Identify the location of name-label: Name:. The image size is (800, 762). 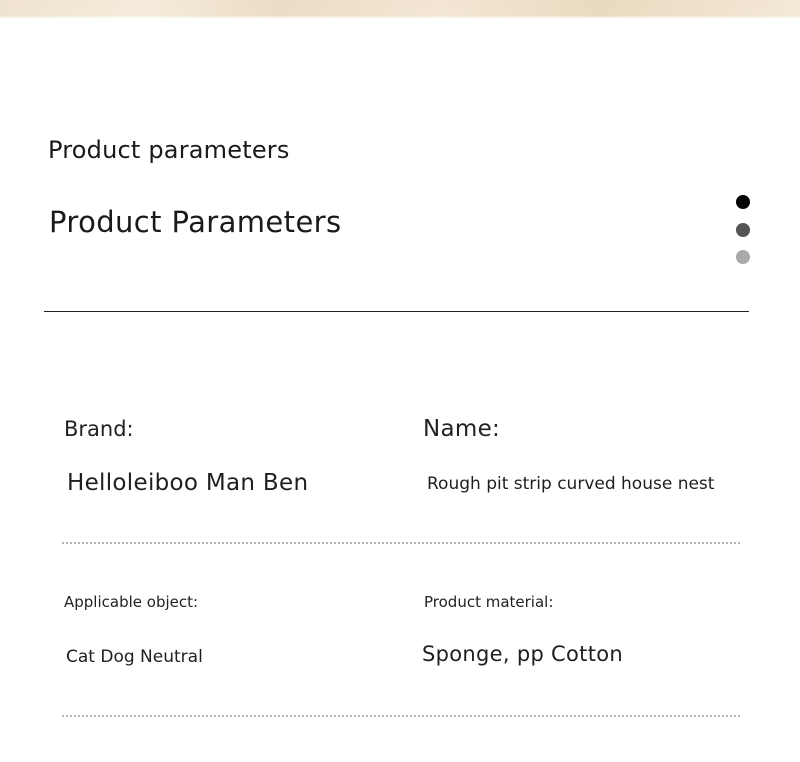
(462, 429).